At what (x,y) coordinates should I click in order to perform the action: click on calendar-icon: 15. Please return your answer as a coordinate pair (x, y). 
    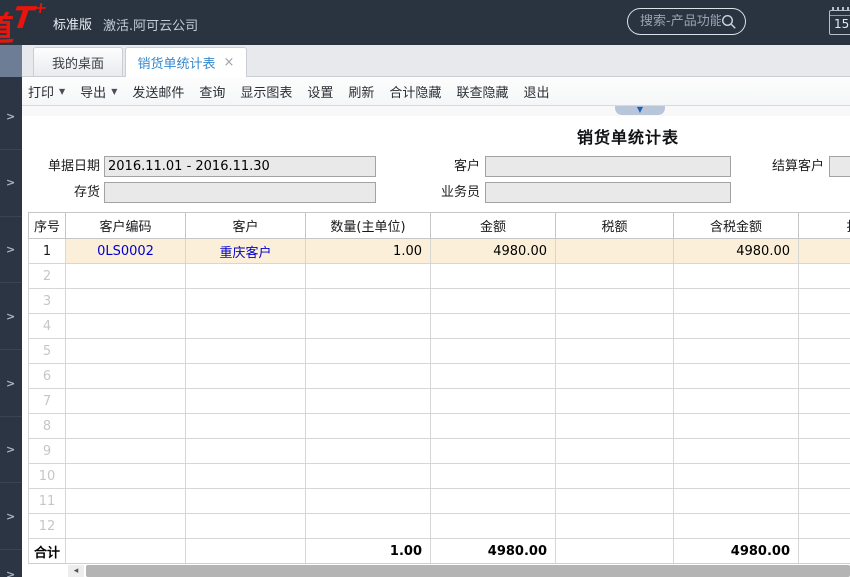
    Looking at the image, I should click on (839, 21).